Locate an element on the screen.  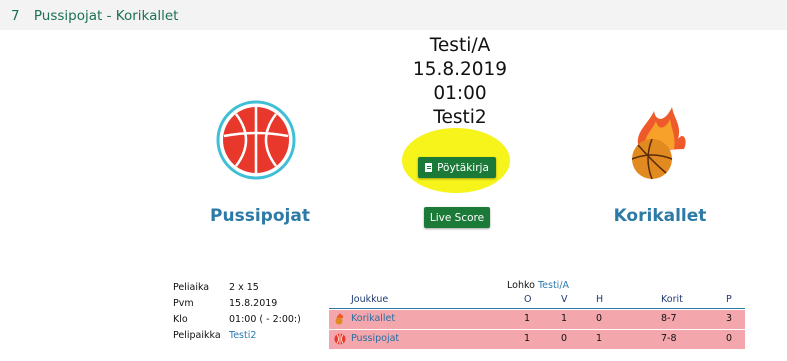
col-h: H is located at coordinates (600, 299).